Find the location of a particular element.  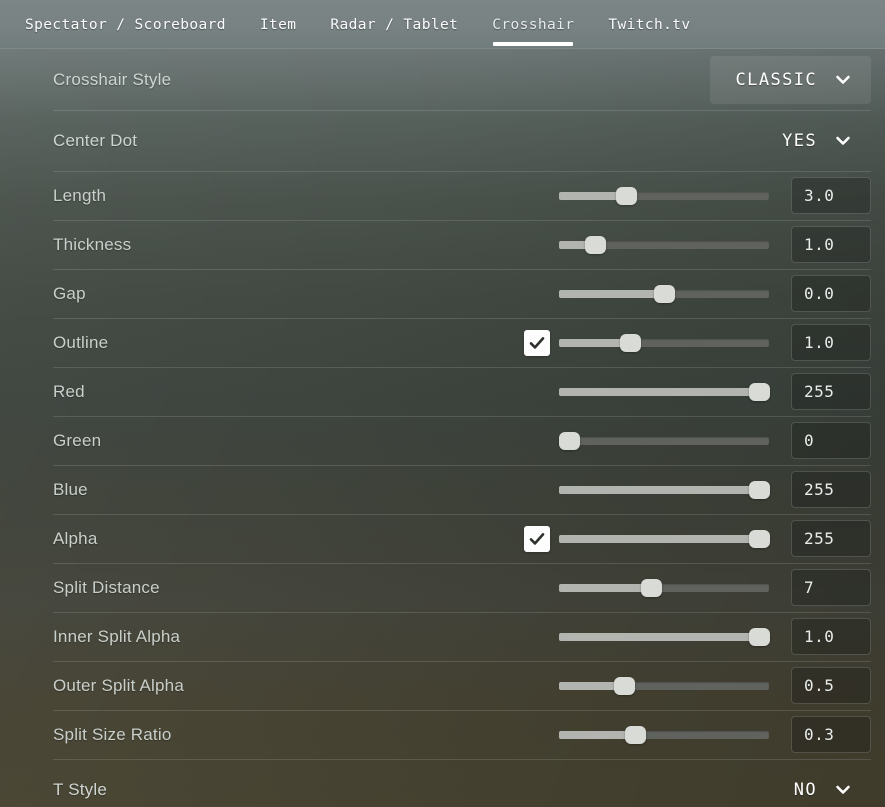

slider-length is located at coordinates (664, 196).